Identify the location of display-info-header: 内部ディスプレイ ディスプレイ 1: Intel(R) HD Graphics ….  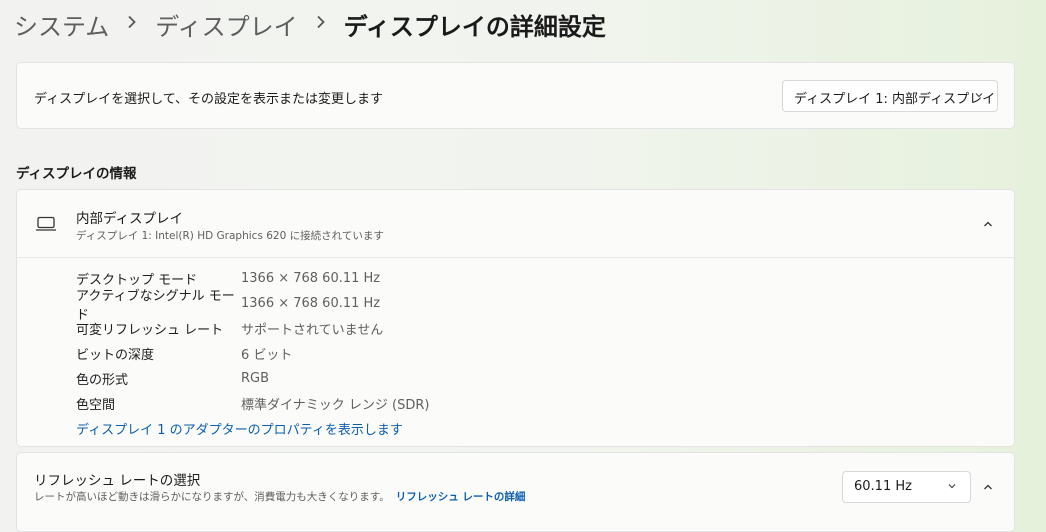
(515, 224).